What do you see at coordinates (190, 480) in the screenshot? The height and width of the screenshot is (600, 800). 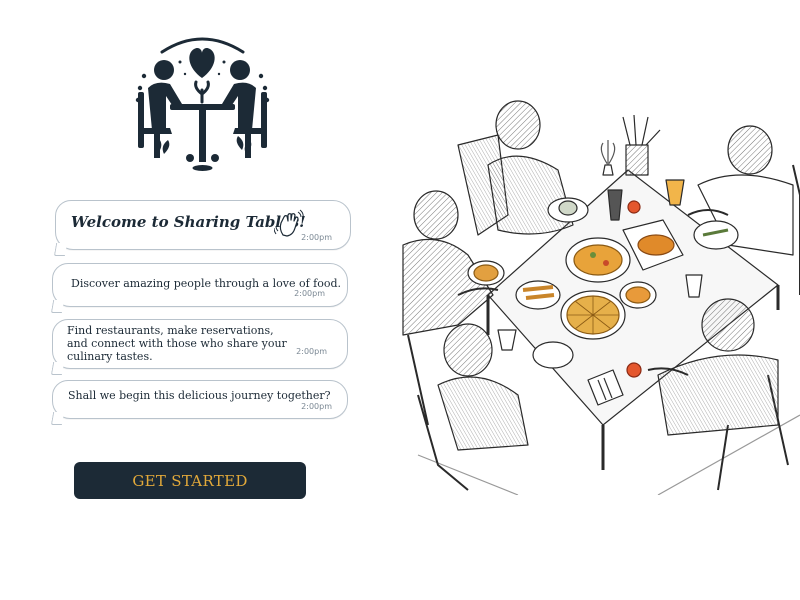 I see `get-started-button: GET STARTED` at bounding box center [190, 480].